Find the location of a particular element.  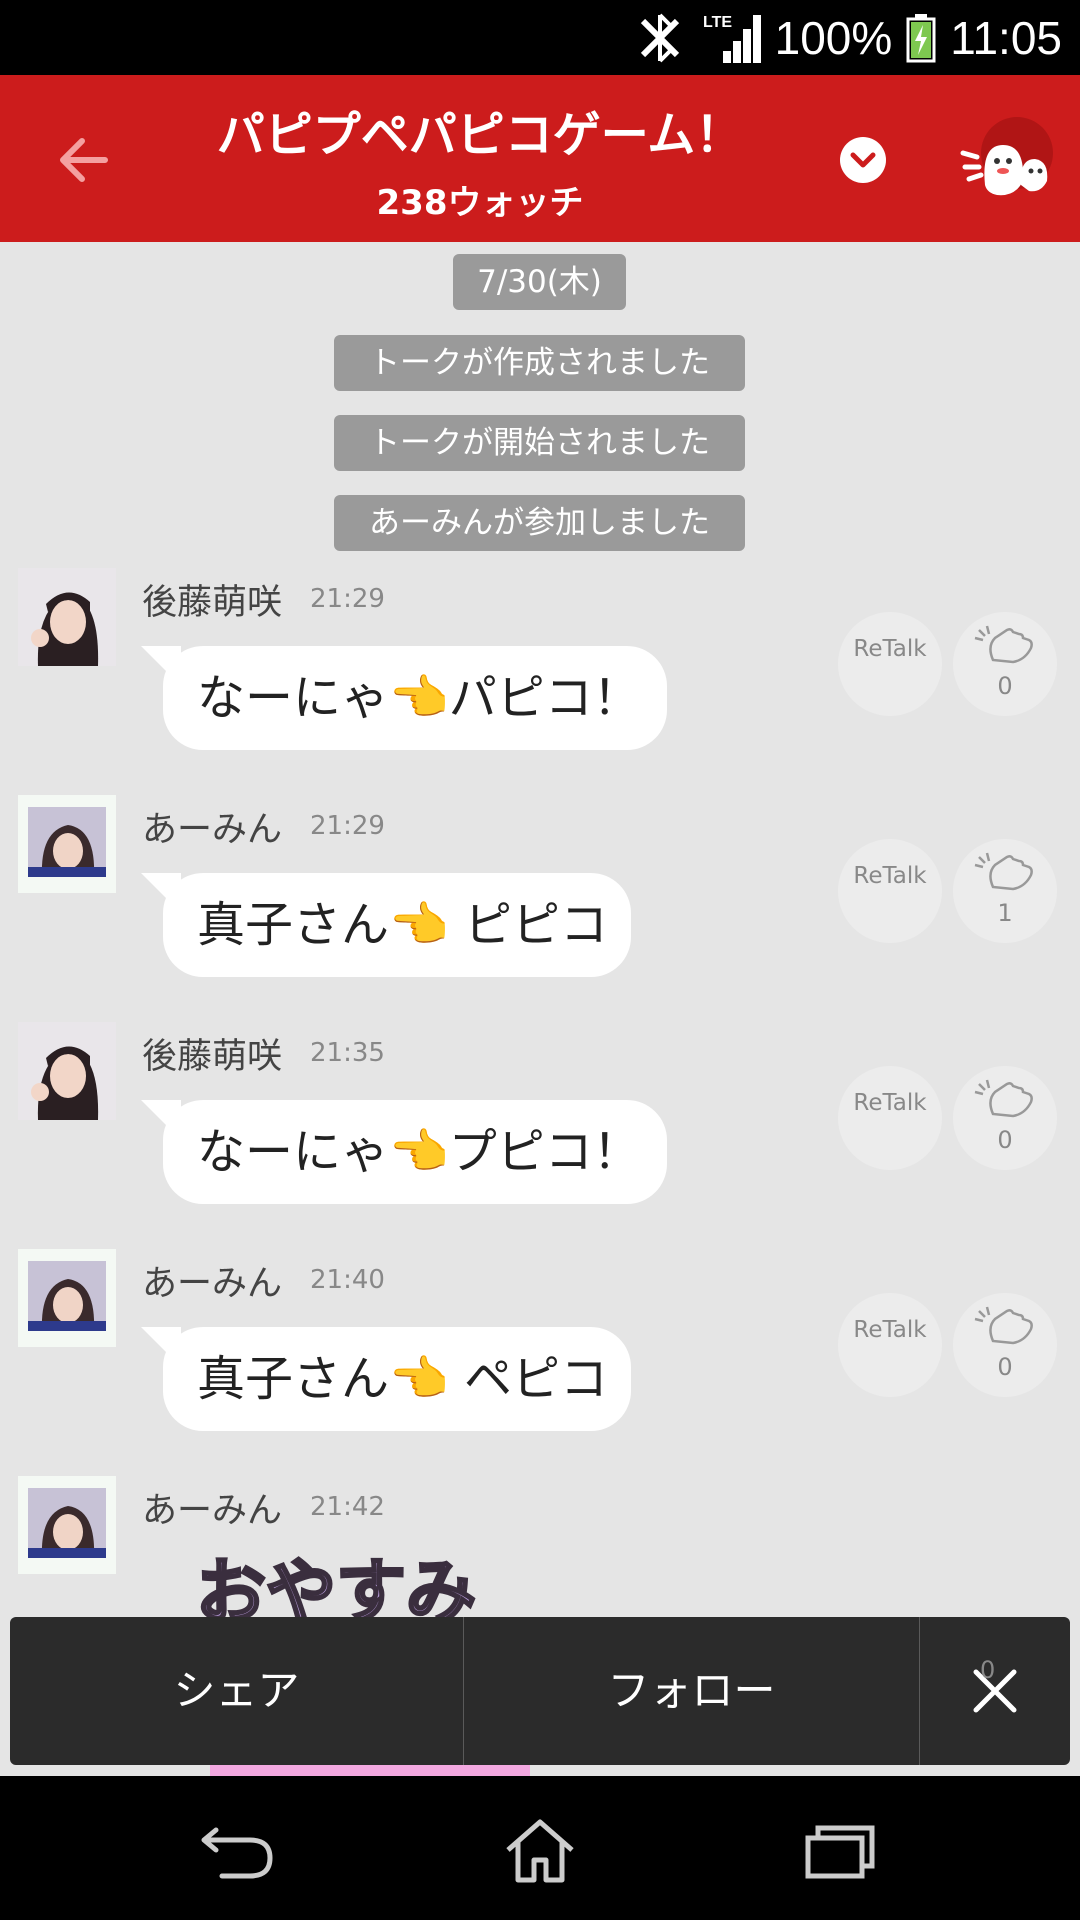

message-time: 21:42 is located at coordinates (347, 1507).